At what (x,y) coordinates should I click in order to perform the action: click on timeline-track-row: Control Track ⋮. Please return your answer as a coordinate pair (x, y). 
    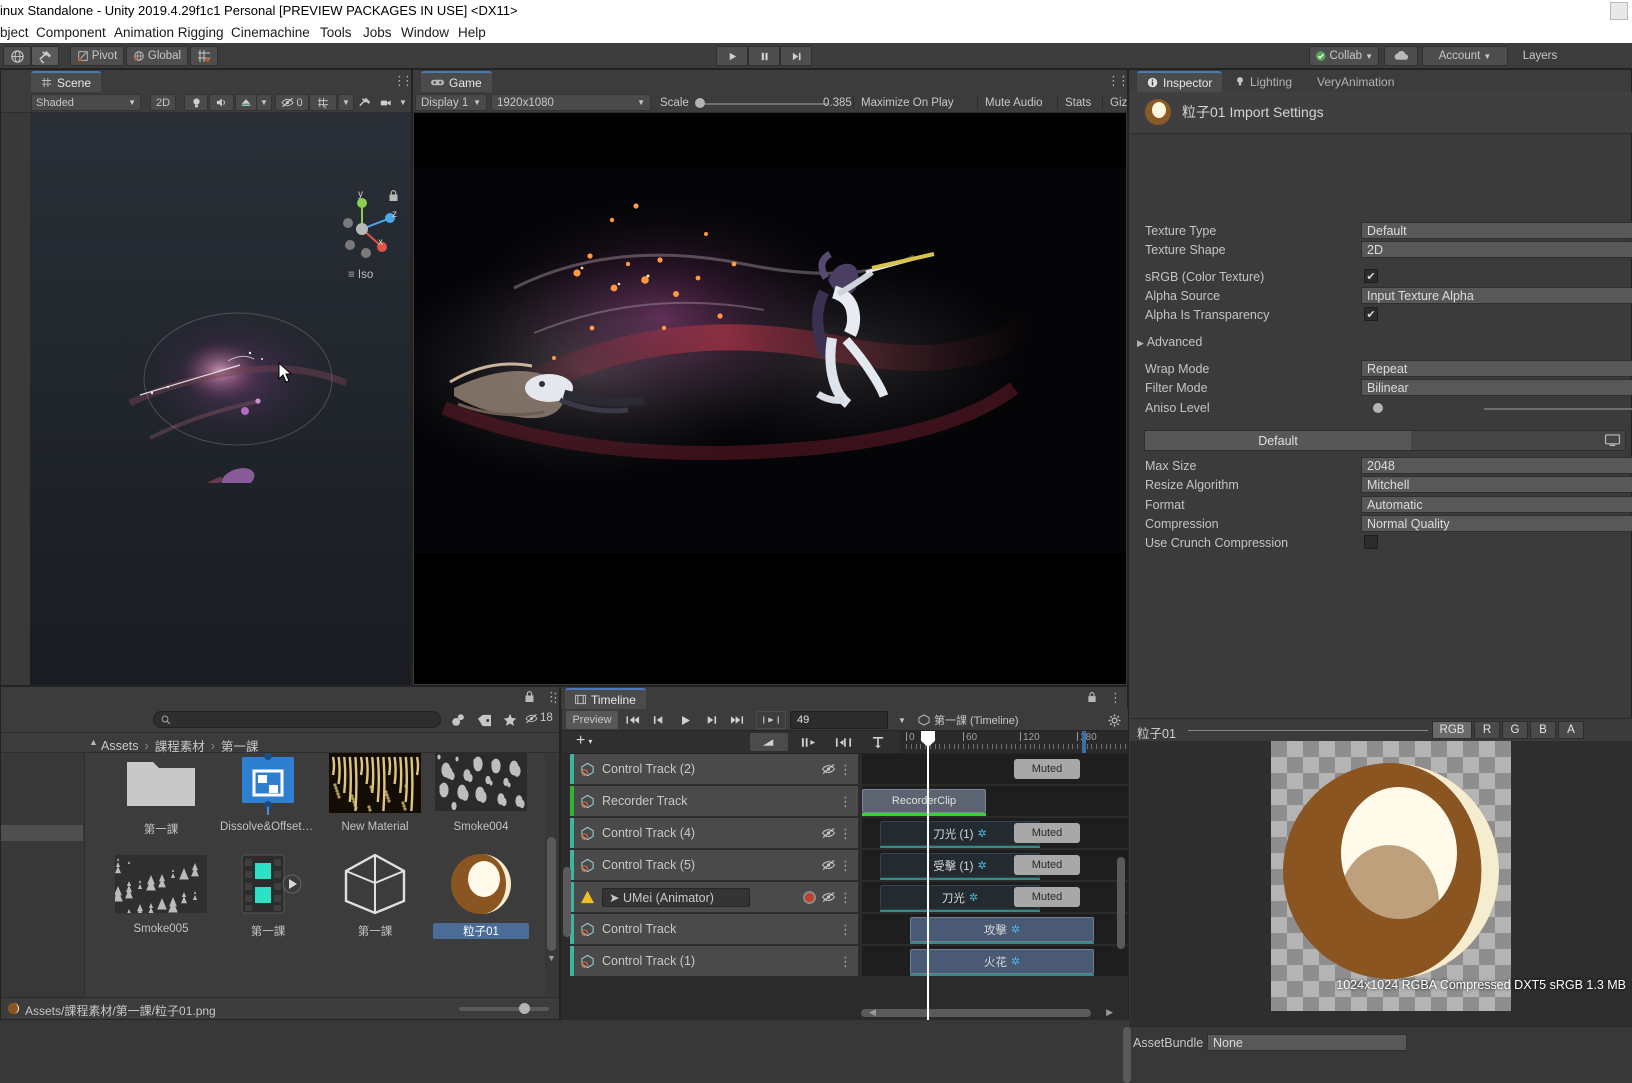
    Looking at the image, I should click on (714, 929).